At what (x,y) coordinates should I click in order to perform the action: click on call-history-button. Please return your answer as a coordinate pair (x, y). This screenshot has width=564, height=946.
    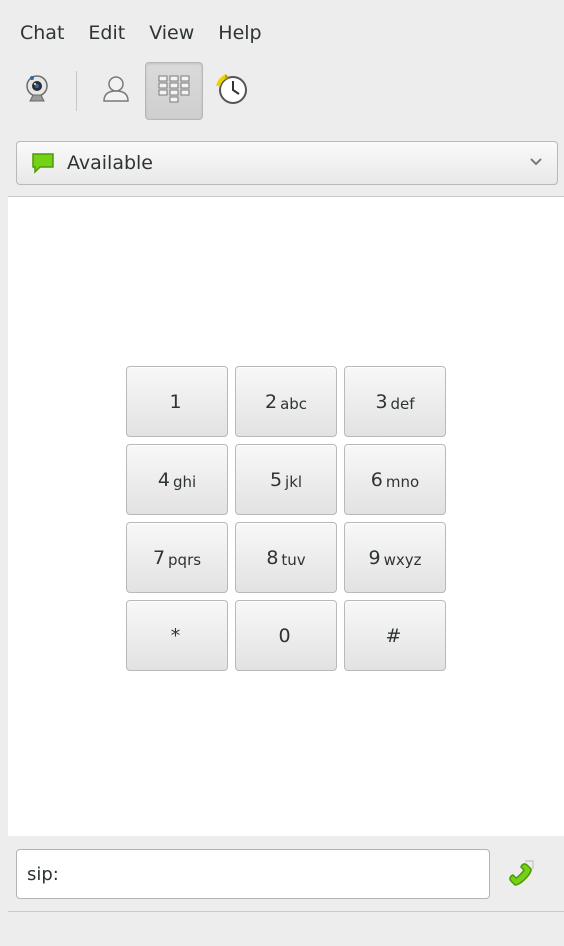
    Looking at the image, I should click on (232, 91).